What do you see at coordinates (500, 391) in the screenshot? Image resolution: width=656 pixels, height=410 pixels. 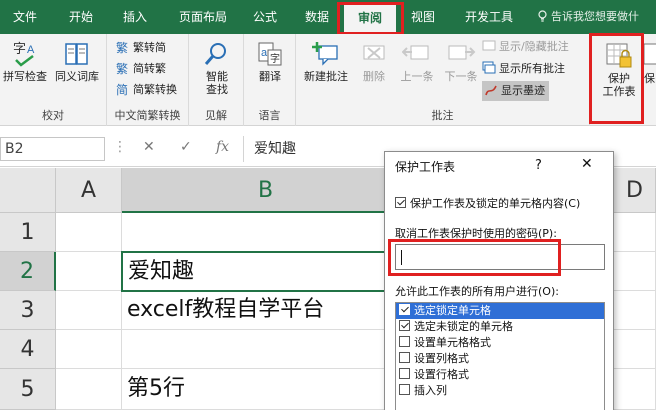 I see `permission-item: 插入列` at bounding box center [500, 391].